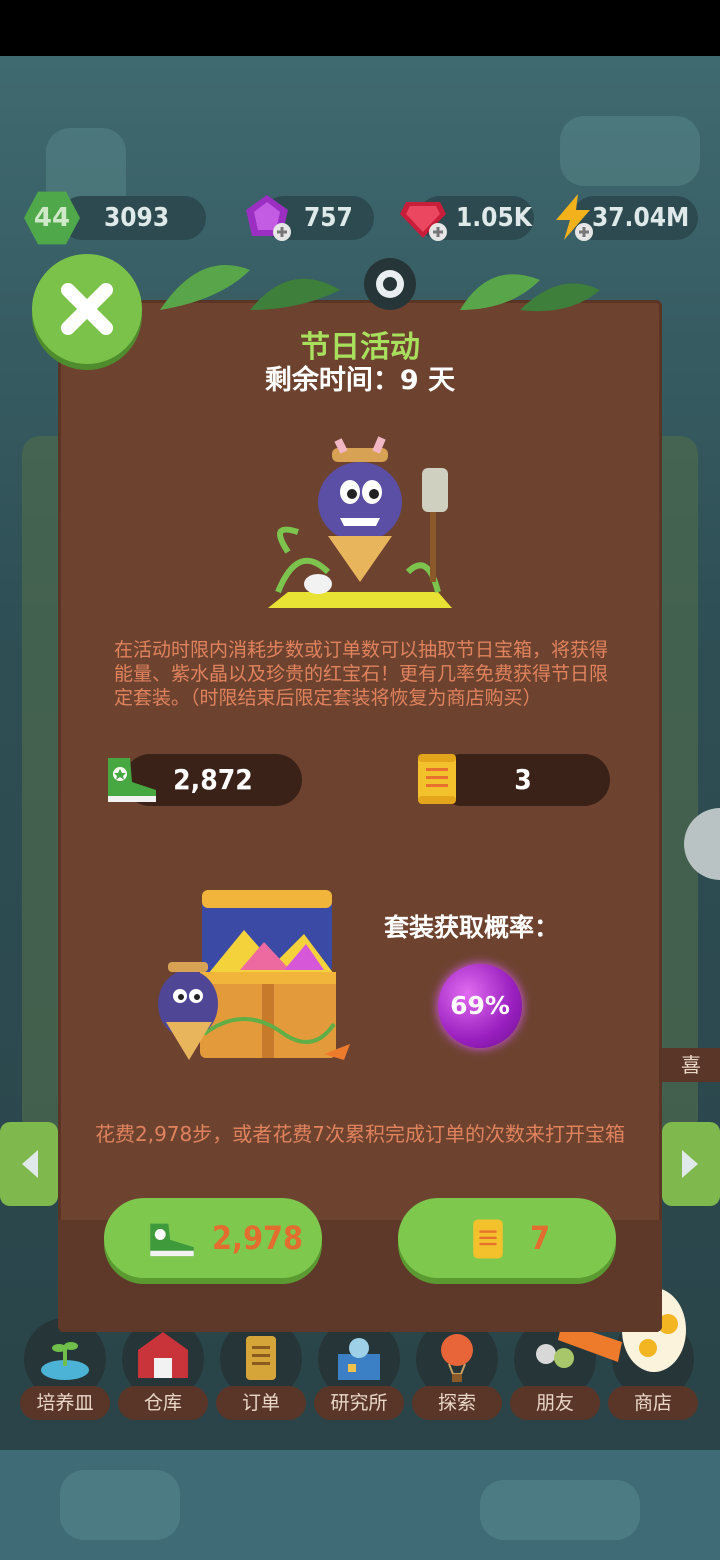 Image resolution: width=720 pixels, height=1560 pixels. What do you see at coordinates (163, 1403) in the screenshot?
I see `nav-label: 仓库` at bounding box center [163, 1403].